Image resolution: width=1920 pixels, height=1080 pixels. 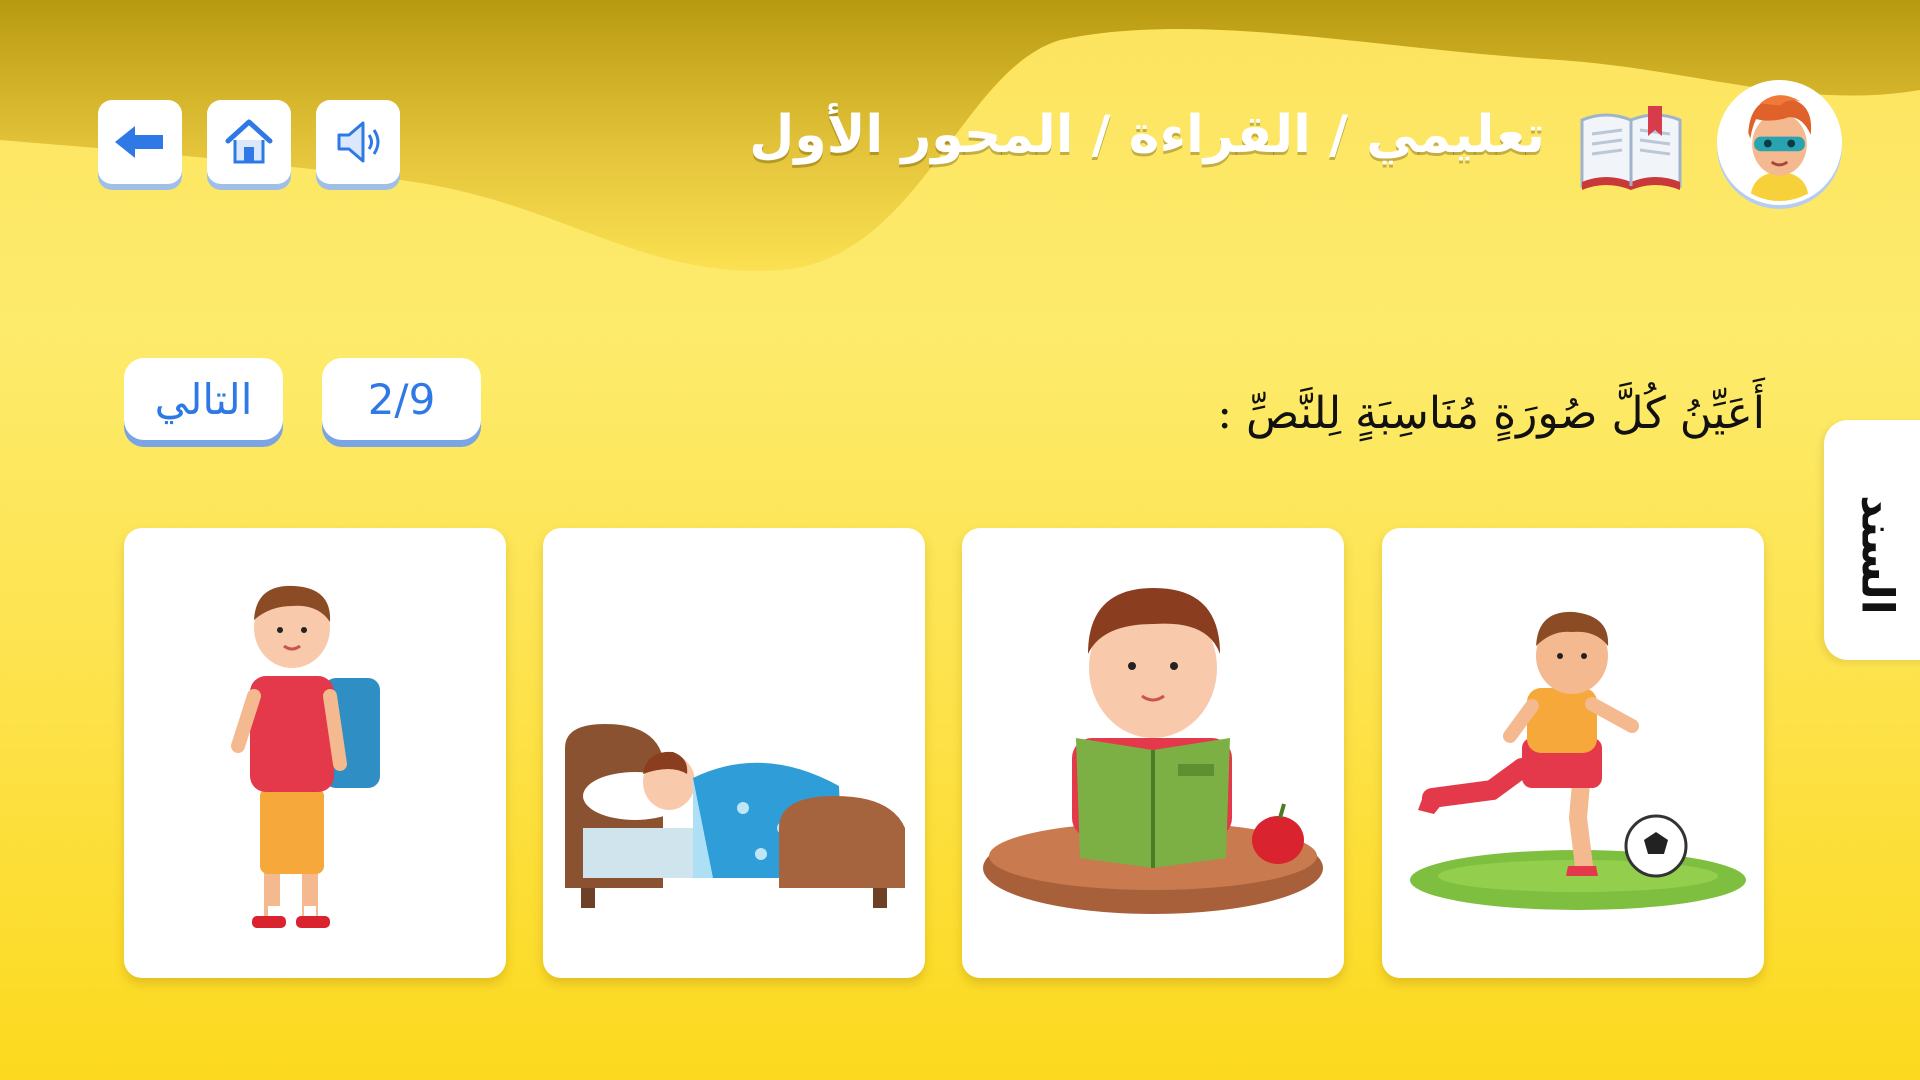 I want to click on picture-card-sleeping, so click(x=734, y=753).